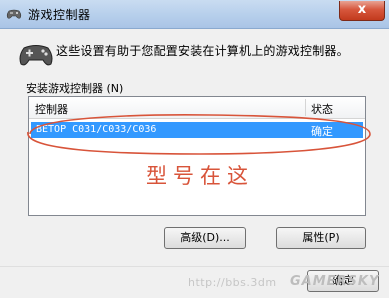 The image size is (389, 298). I want to click on annotation-text: 型号在这, so click(200, 176).